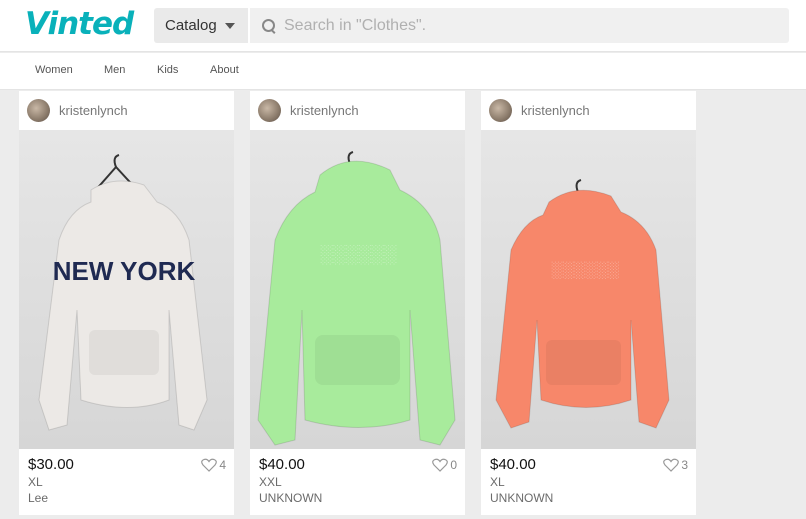 This screenshot has width=806, height=519. What do you see at coordinates (114, 70) in the screenshot?
I see `nav-item-men: Men` at bounding box center [114, 70].